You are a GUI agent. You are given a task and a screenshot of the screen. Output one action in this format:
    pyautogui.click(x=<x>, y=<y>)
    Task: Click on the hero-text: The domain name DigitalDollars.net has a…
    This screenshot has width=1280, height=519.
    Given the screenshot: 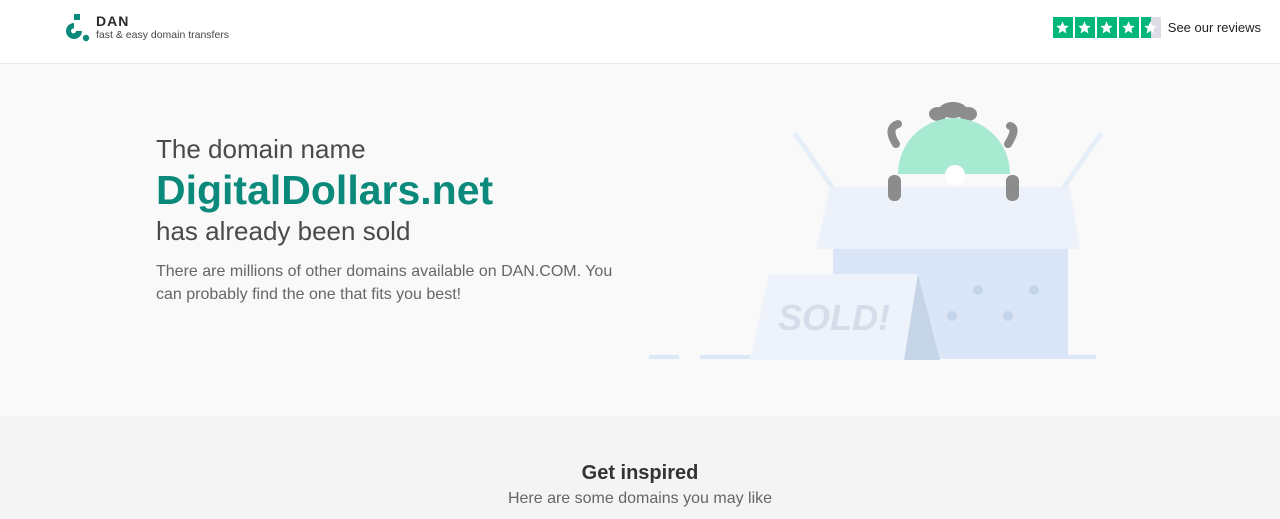 What is the action you would take?
    pyautogui.click(x=396, y=220)
    